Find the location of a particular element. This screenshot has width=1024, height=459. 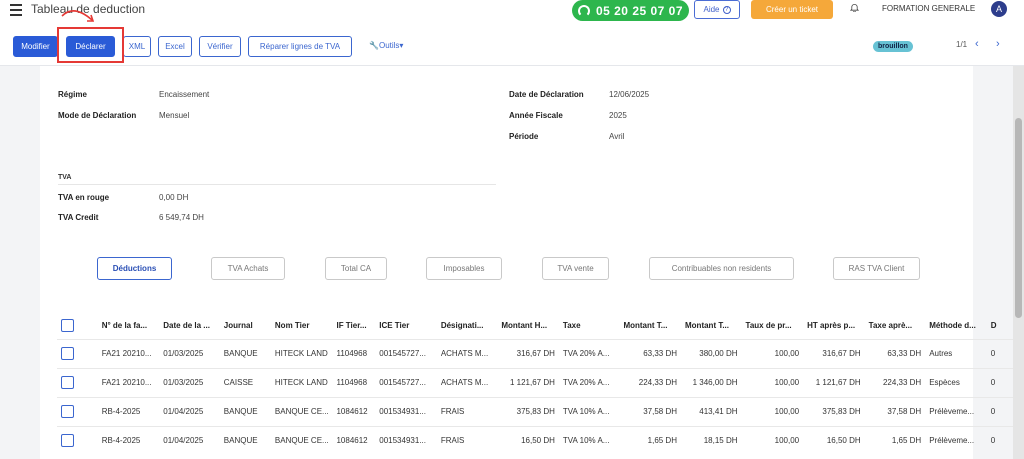

help-button: Aide ? is located at coordinates (717, 9).